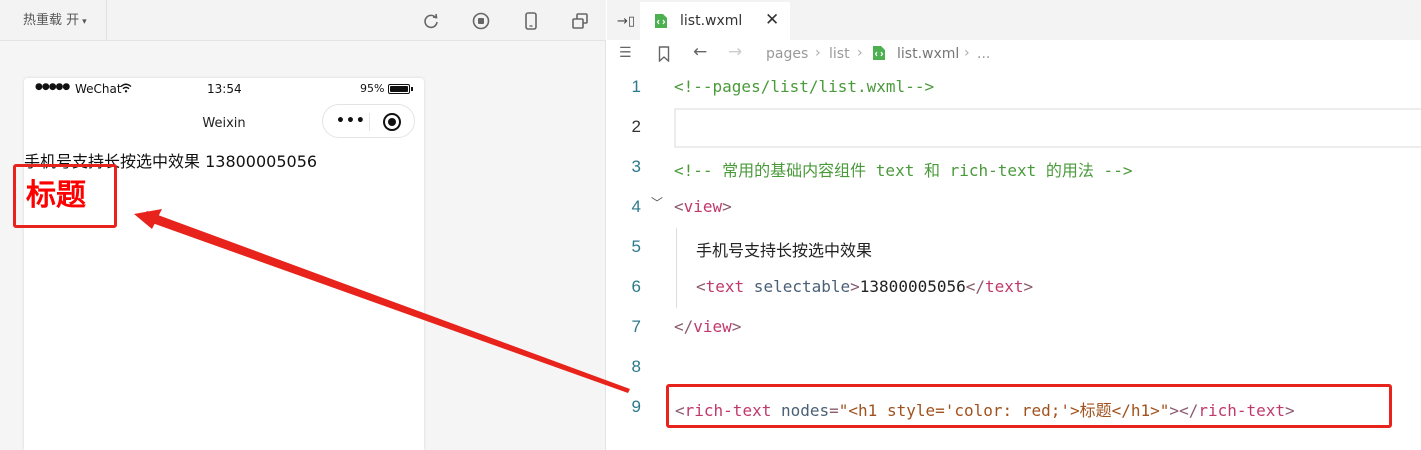  I want to click on code-line: 5 手机号支持长按选中效果, so click(1014, 248).